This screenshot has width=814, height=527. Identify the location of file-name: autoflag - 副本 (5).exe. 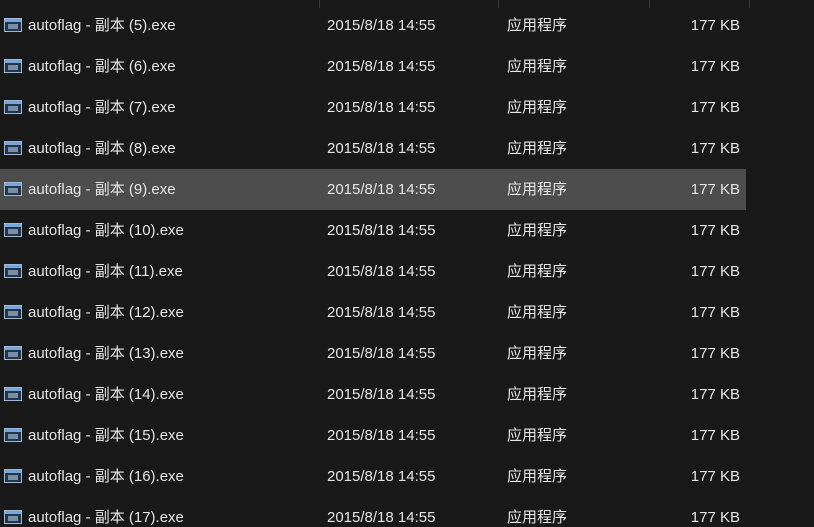
(102, 25).